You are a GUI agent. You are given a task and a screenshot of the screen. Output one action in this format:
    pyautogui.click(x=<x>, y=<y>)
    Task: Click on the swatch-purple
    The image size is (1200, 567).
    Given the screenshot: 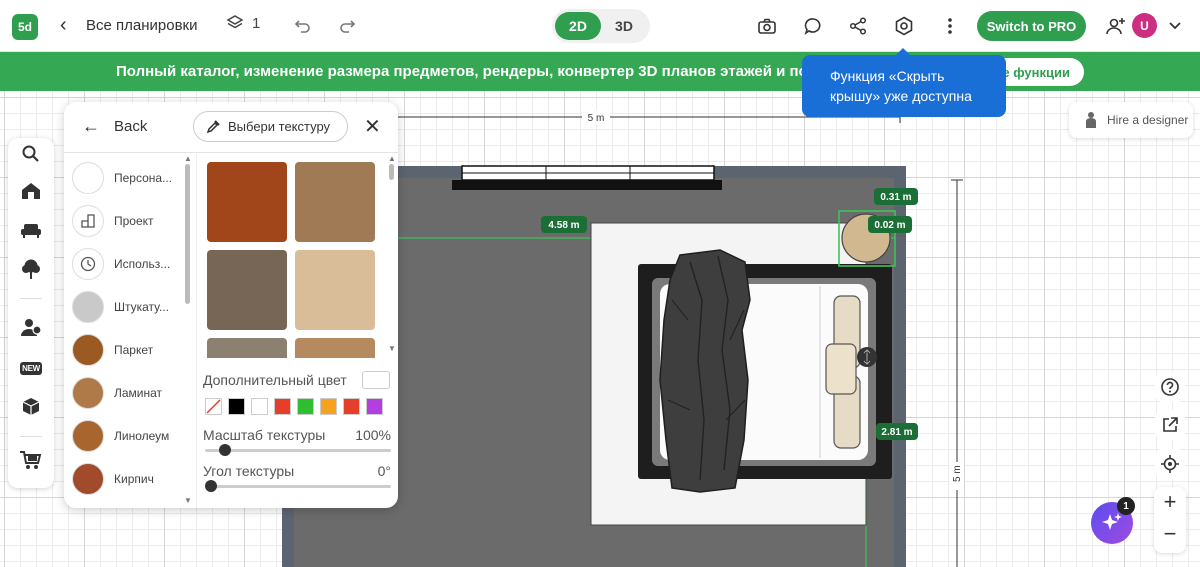 What is the action you would take?
    pyautogui.click(x=374, y=406)
    